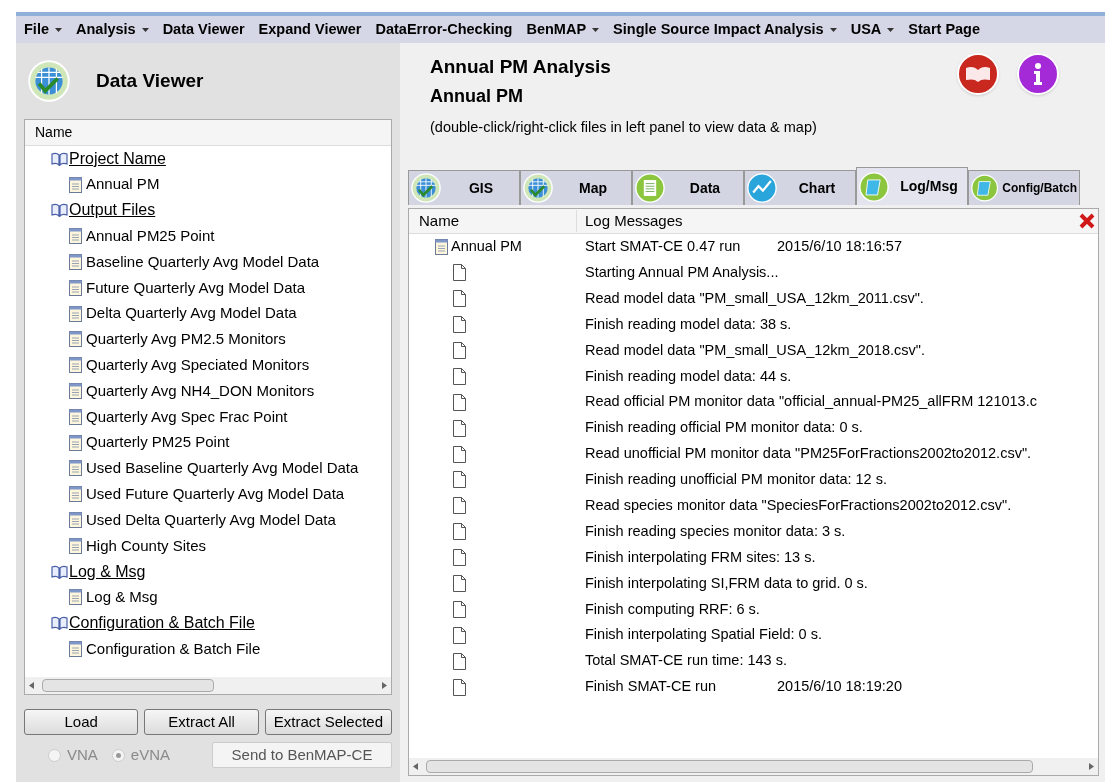  I want to click on tab: Map, so click(576, 187).